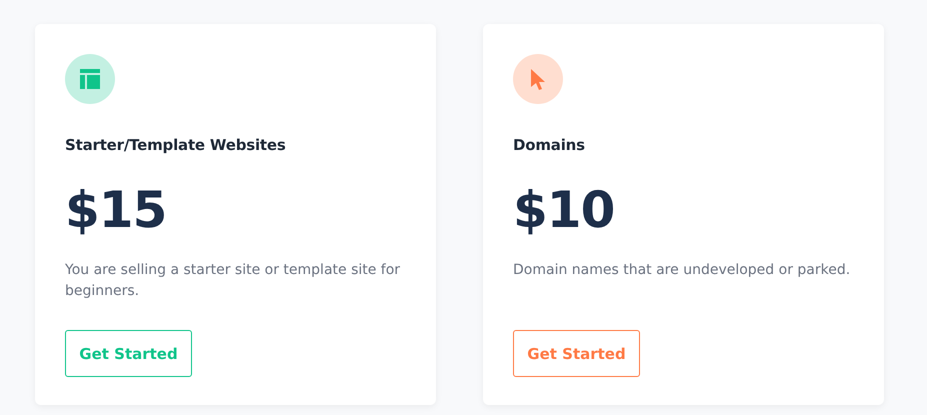  Describe the element at coordinates (115, 210) in the screenshot. I see `plan-price: $15` at that location.